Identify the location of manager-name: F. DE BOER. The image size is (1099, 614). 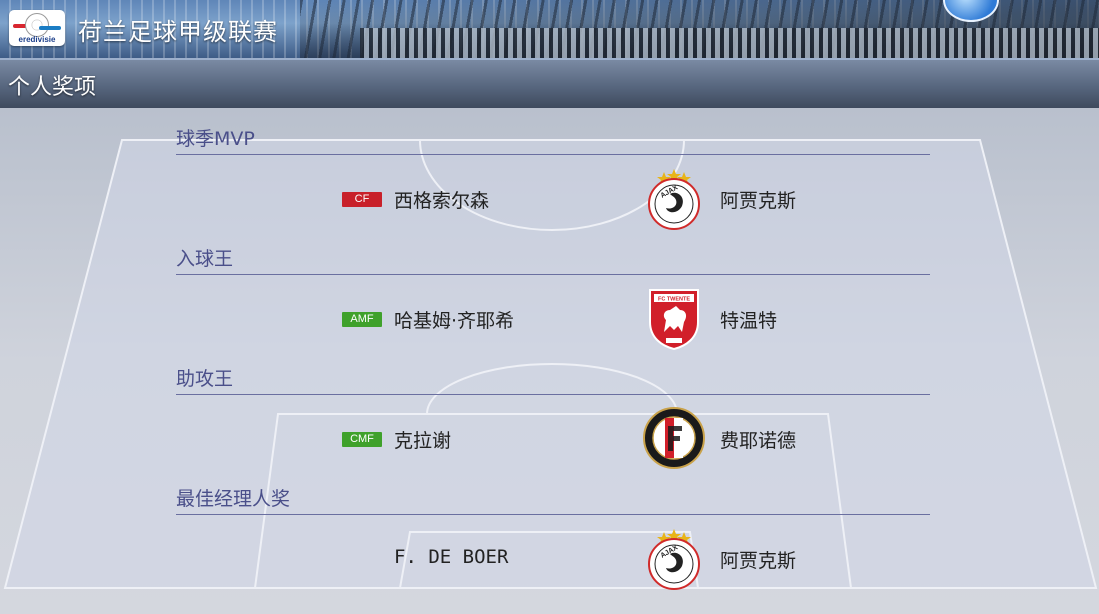
(451, 557).